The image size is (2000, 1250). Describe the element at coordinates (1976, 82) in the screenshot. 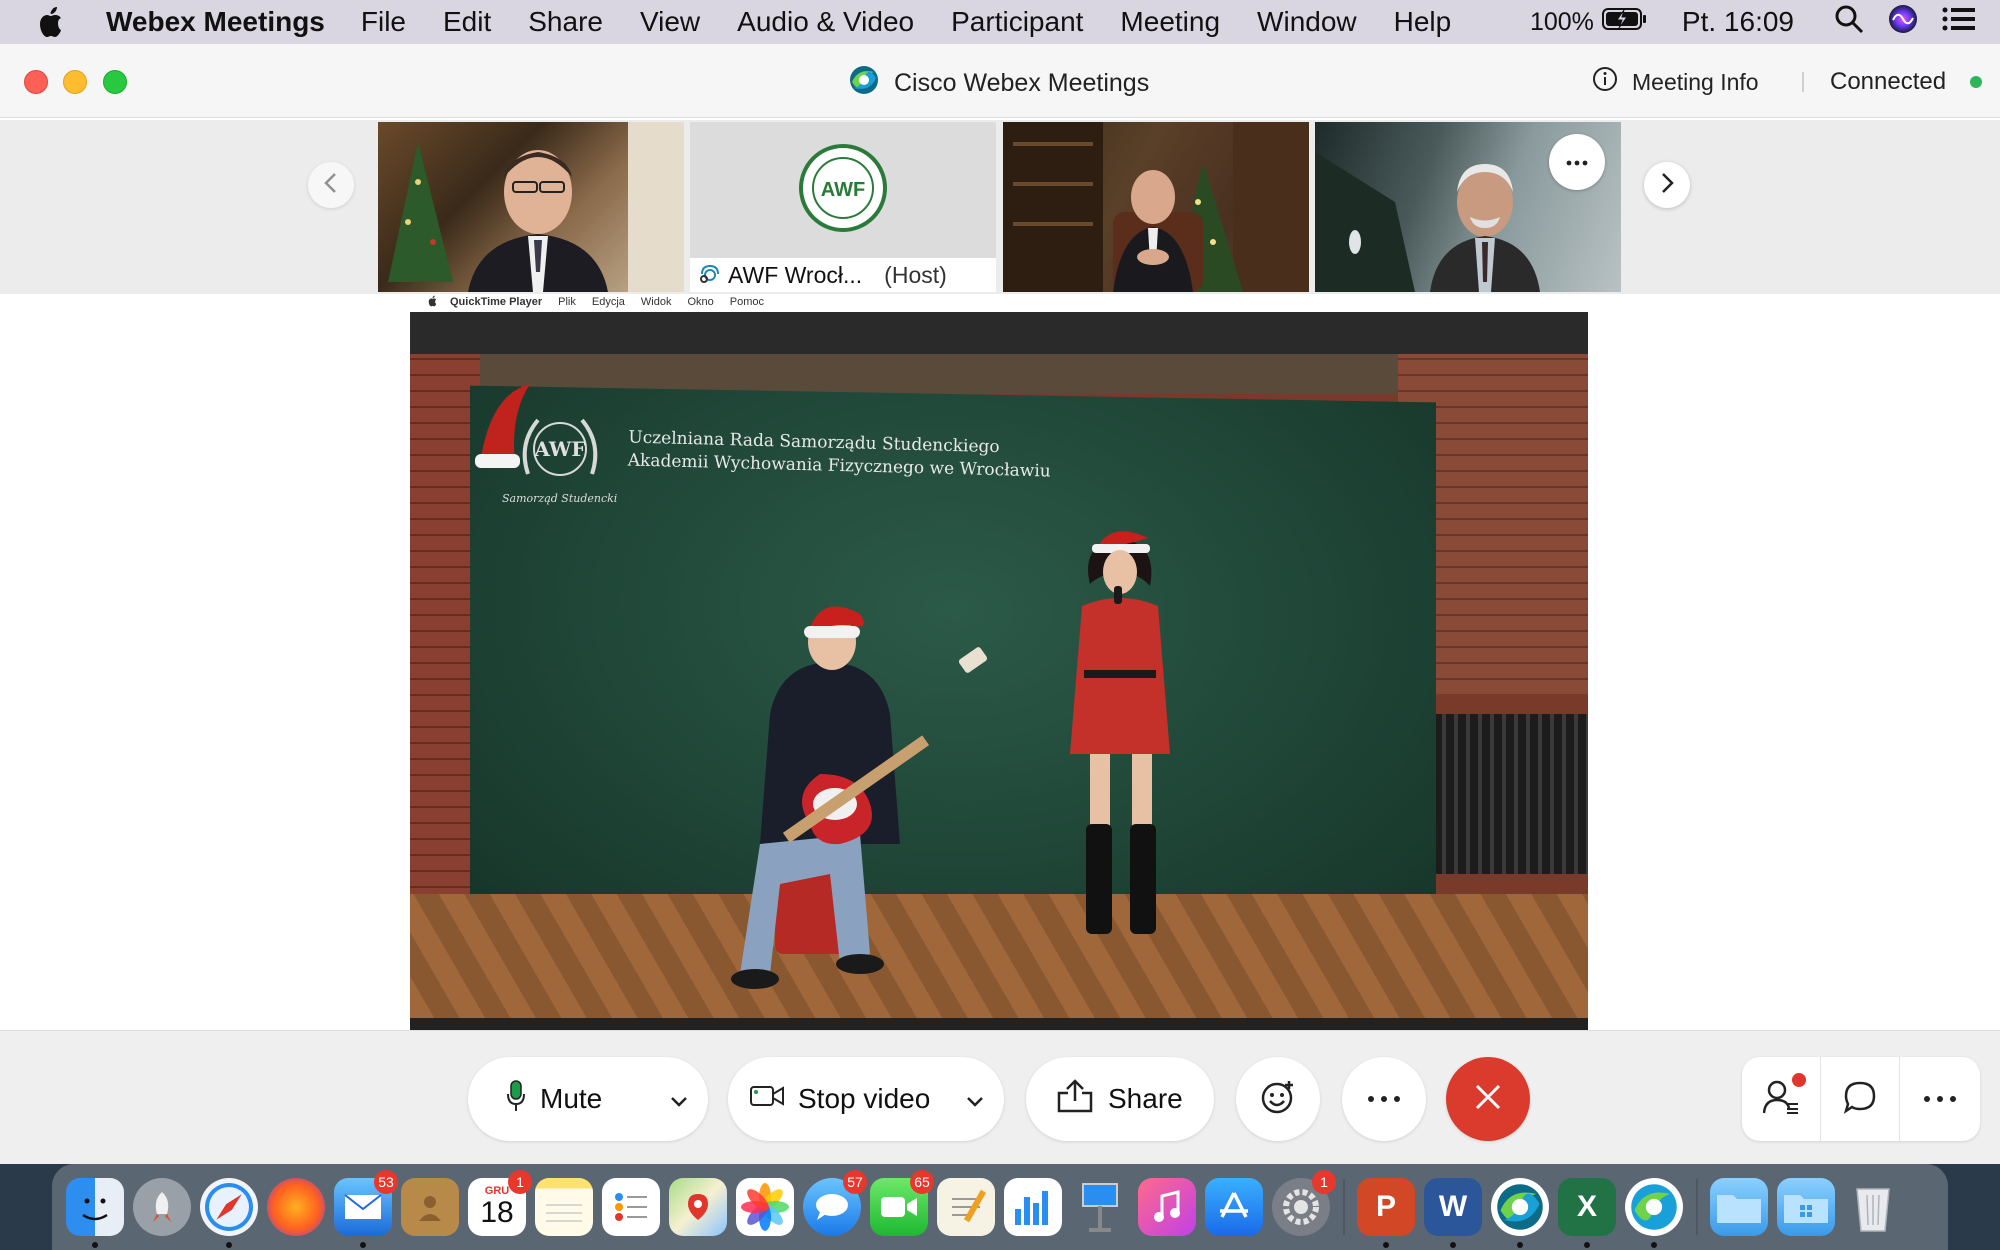

I see `connection-status-dot` at that location.